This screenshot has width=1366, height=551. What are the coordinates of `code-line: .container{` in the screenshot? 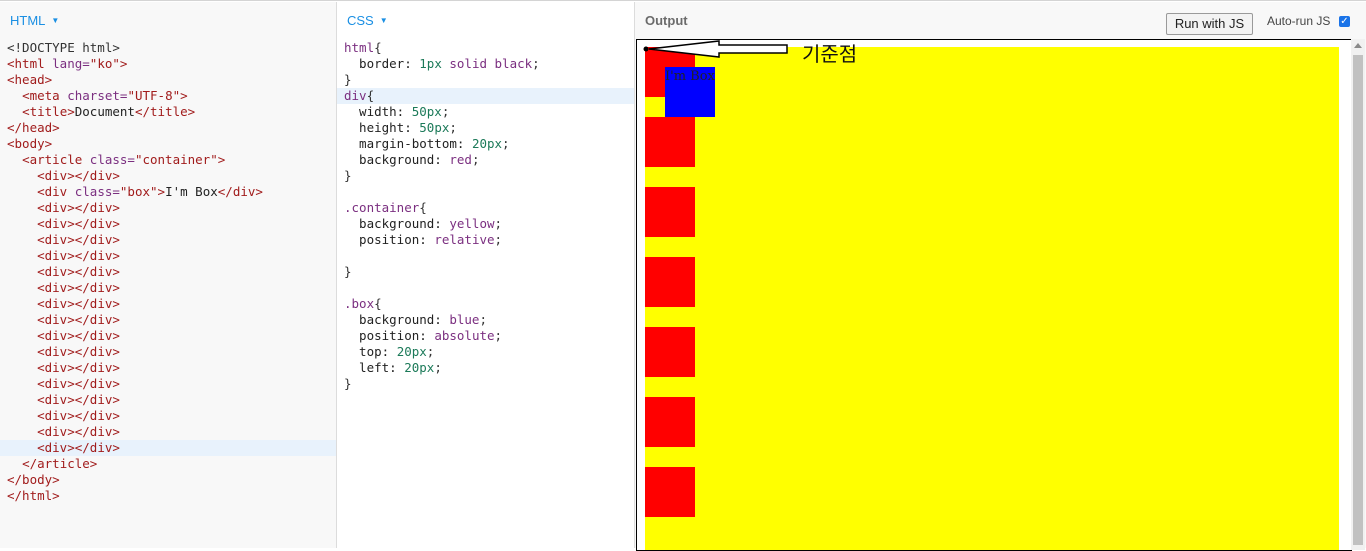 It's located at (485, 208).